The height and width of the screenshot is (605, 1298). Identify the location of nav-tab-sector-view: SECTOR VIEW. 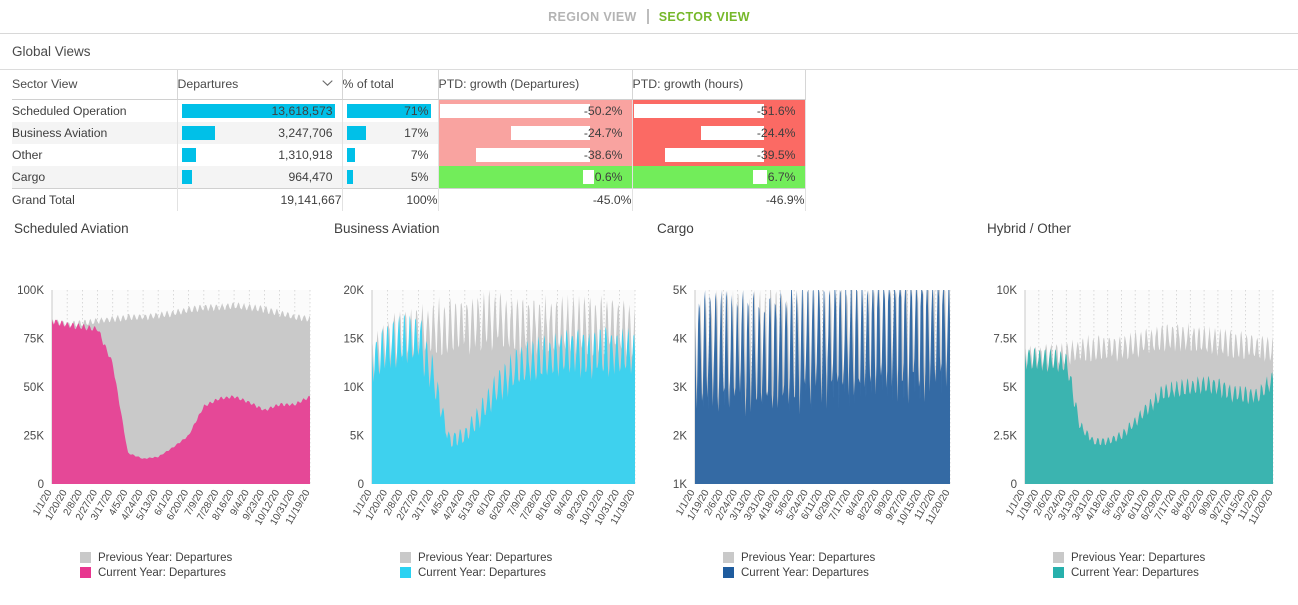
(704, 17).